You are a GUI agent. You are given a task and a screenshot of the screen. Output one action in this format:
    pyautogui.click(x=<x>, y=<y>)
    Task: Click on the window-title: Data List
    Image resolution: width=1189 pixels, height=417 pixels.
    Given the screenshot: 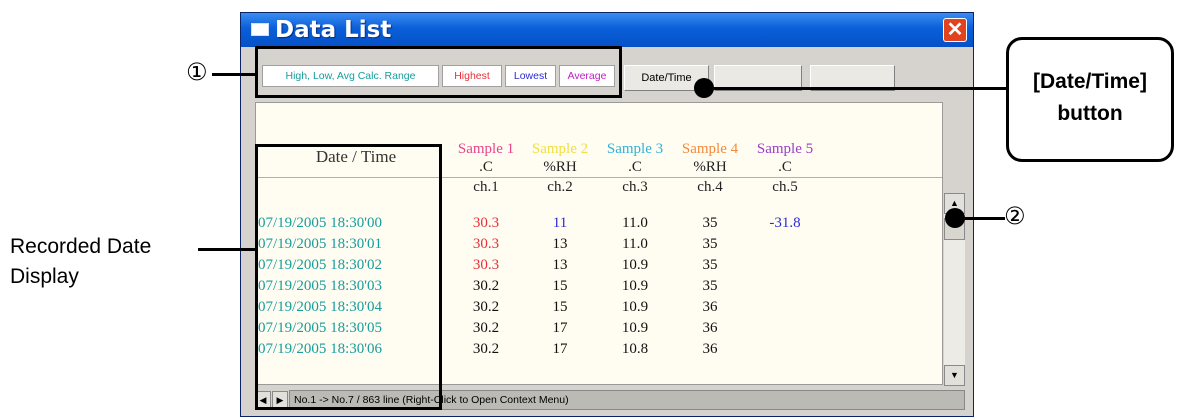 What is the action you would take?
    pyautogui.click(x=333, y=30)
    